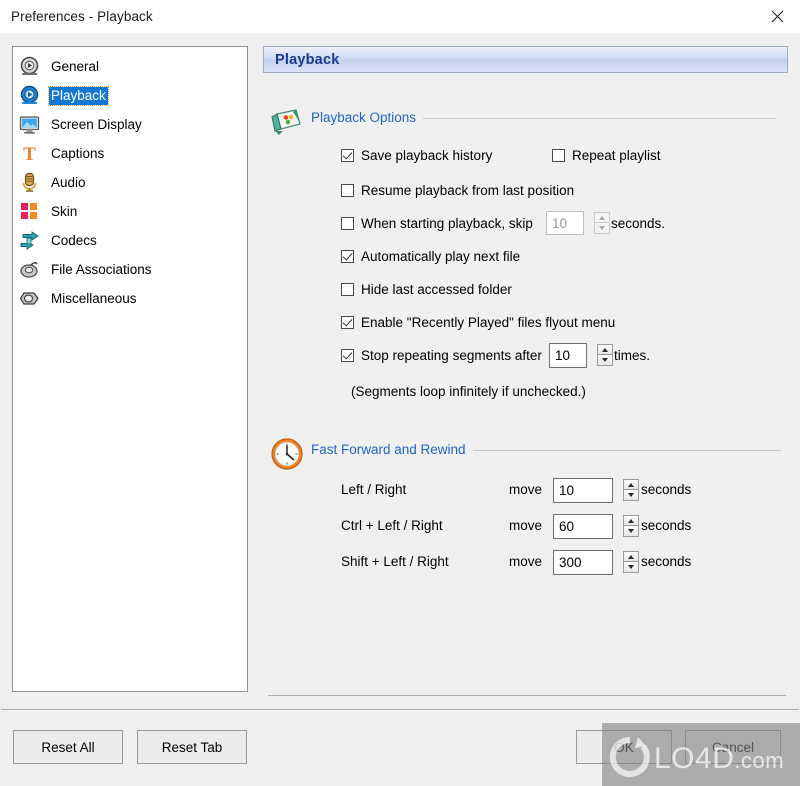 This screenshot has width=800, height=786. Describe the element at coordinates (130, 211) in the screenshot. I see `sidebar-item-skin: Skin` at that location.